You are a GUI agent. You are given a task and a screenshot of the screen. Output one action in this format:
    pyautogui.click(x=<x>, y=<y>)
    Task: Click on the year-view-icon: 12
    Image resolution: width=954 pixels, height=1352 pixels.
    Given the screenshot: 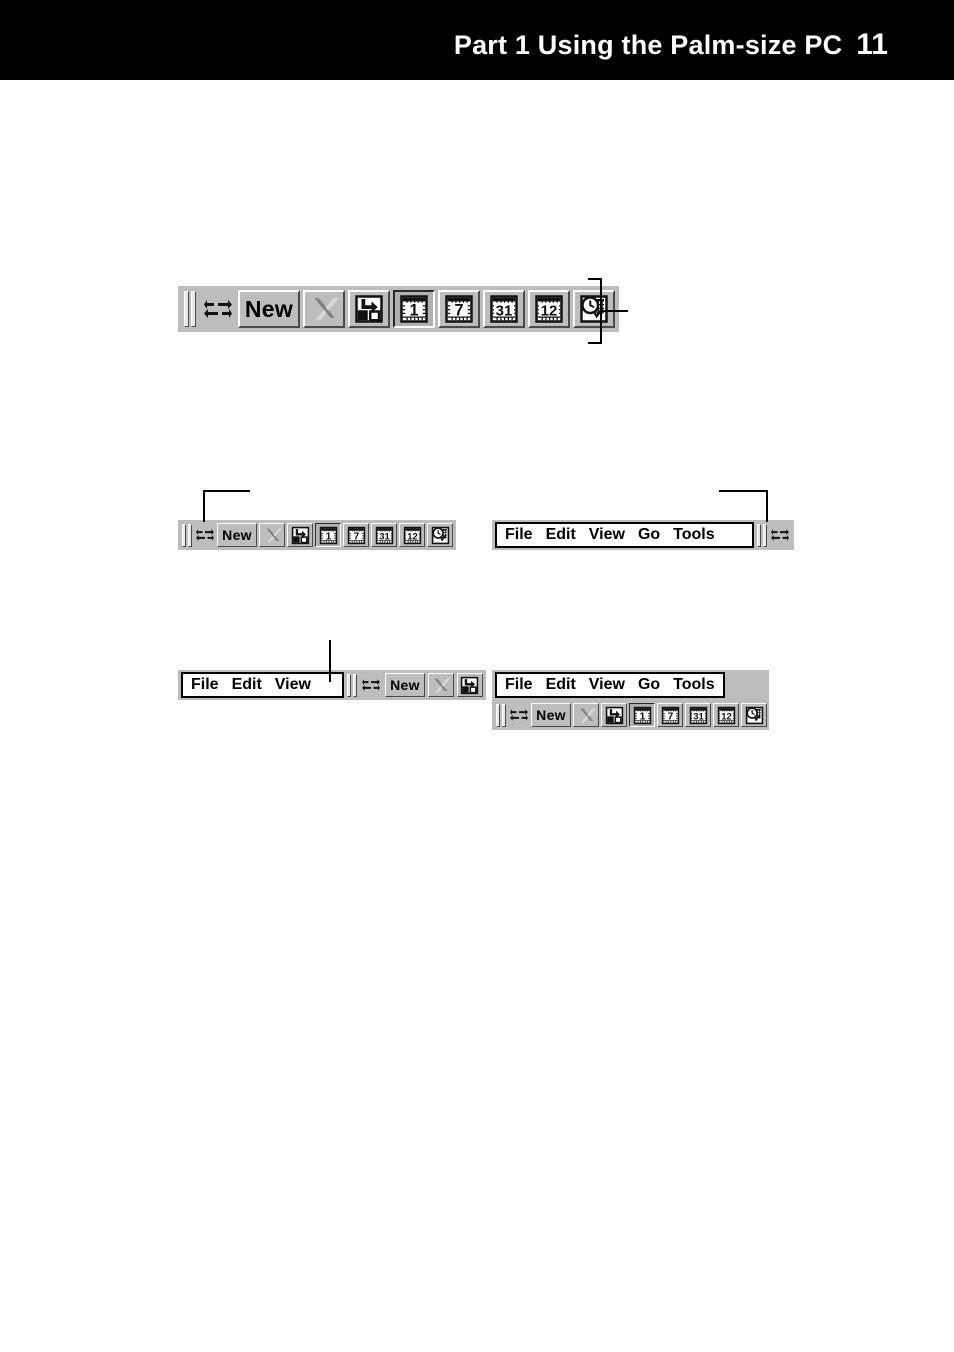 What is the action you would take?
    pyautogui.click(x=549, y=309)
    